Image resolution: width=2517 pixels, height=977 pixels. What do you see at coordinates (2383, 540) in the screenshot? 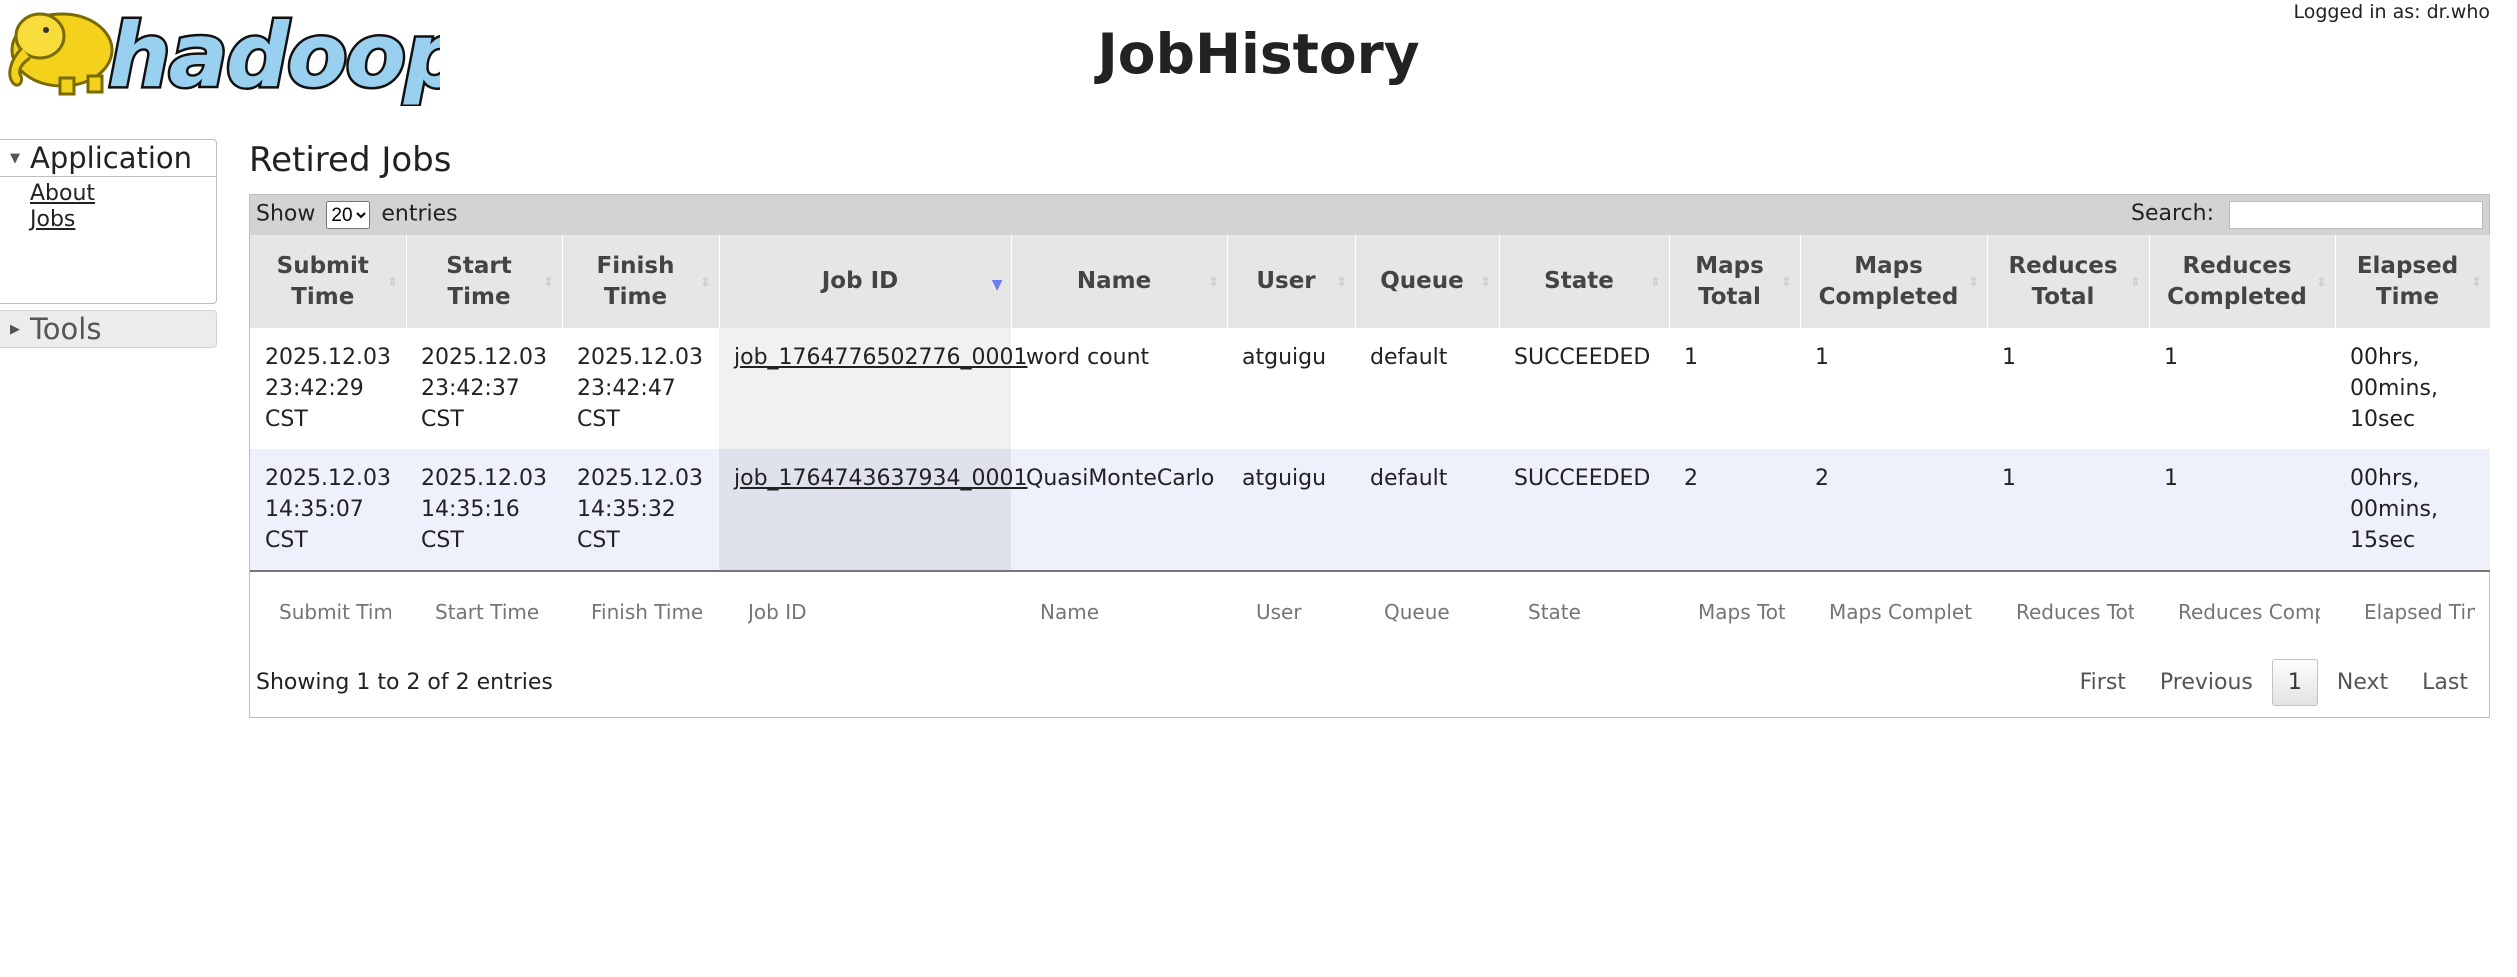
I see `cell-line: 15sec` at bounding box center [2383, 540].